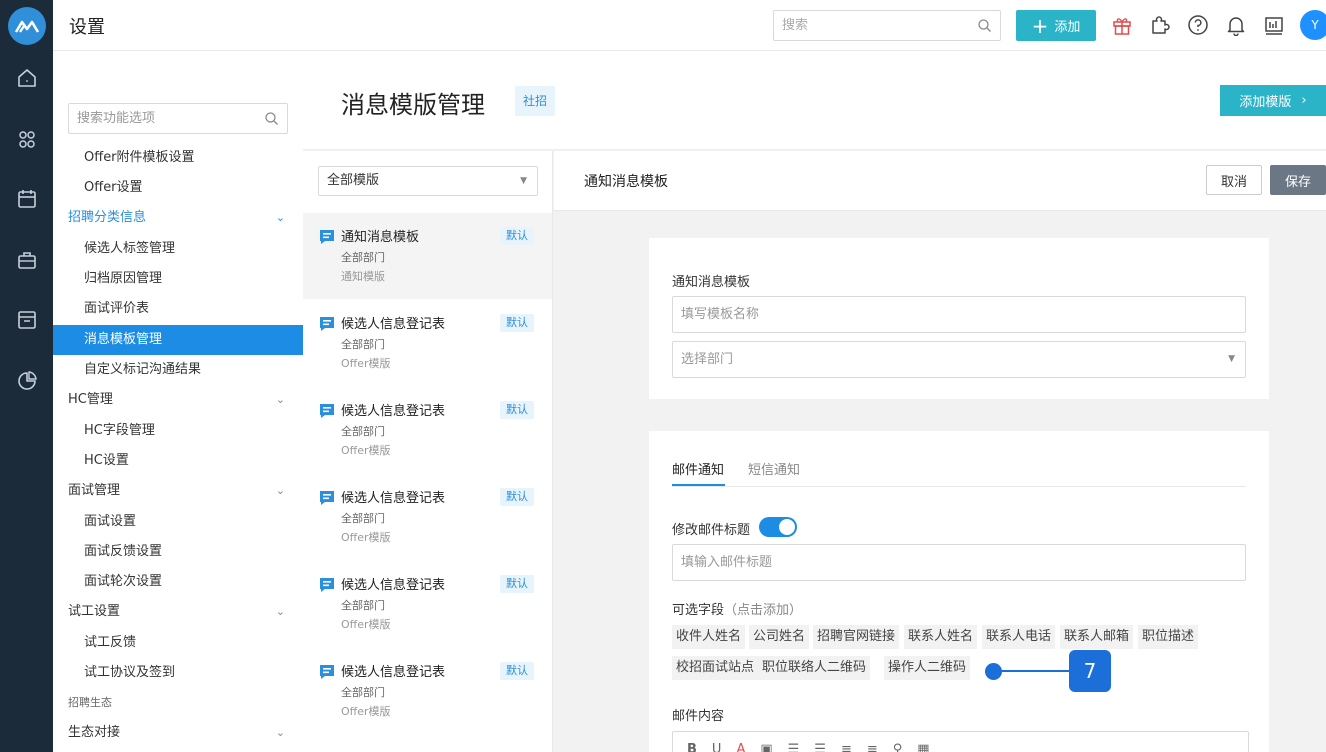  I want to click on template-name-field, so click(959, 314).